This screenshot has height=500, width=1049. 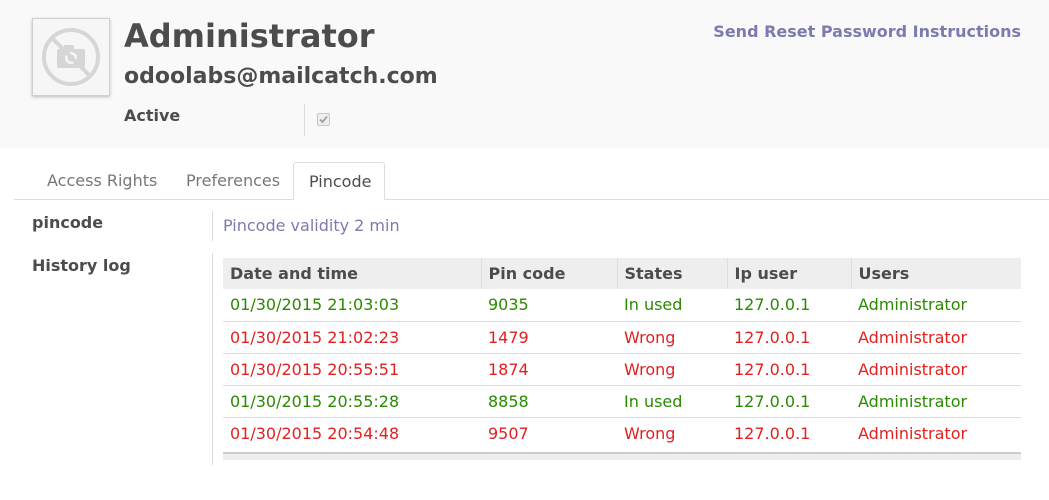 I want to click on active-checkbox, so click(x=323, y=119).